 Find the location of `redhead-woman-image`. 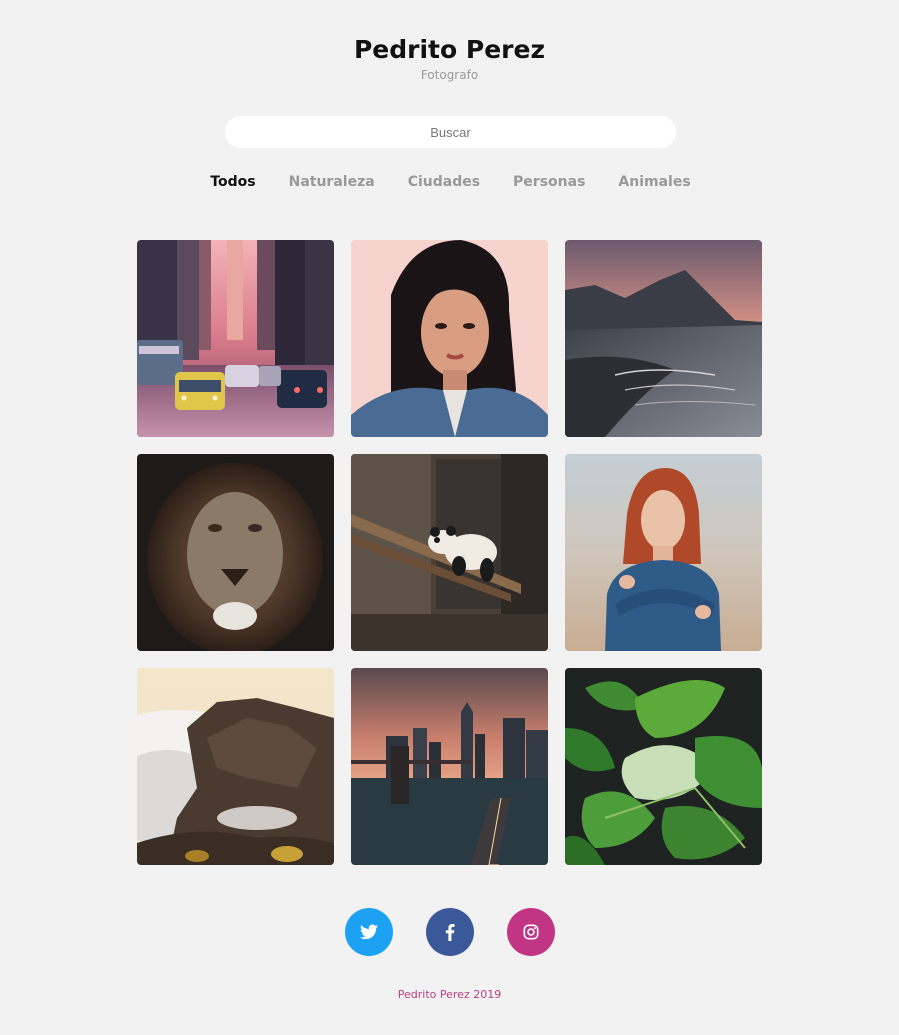

redhead-woman-image is located at coordinates (663, 552).